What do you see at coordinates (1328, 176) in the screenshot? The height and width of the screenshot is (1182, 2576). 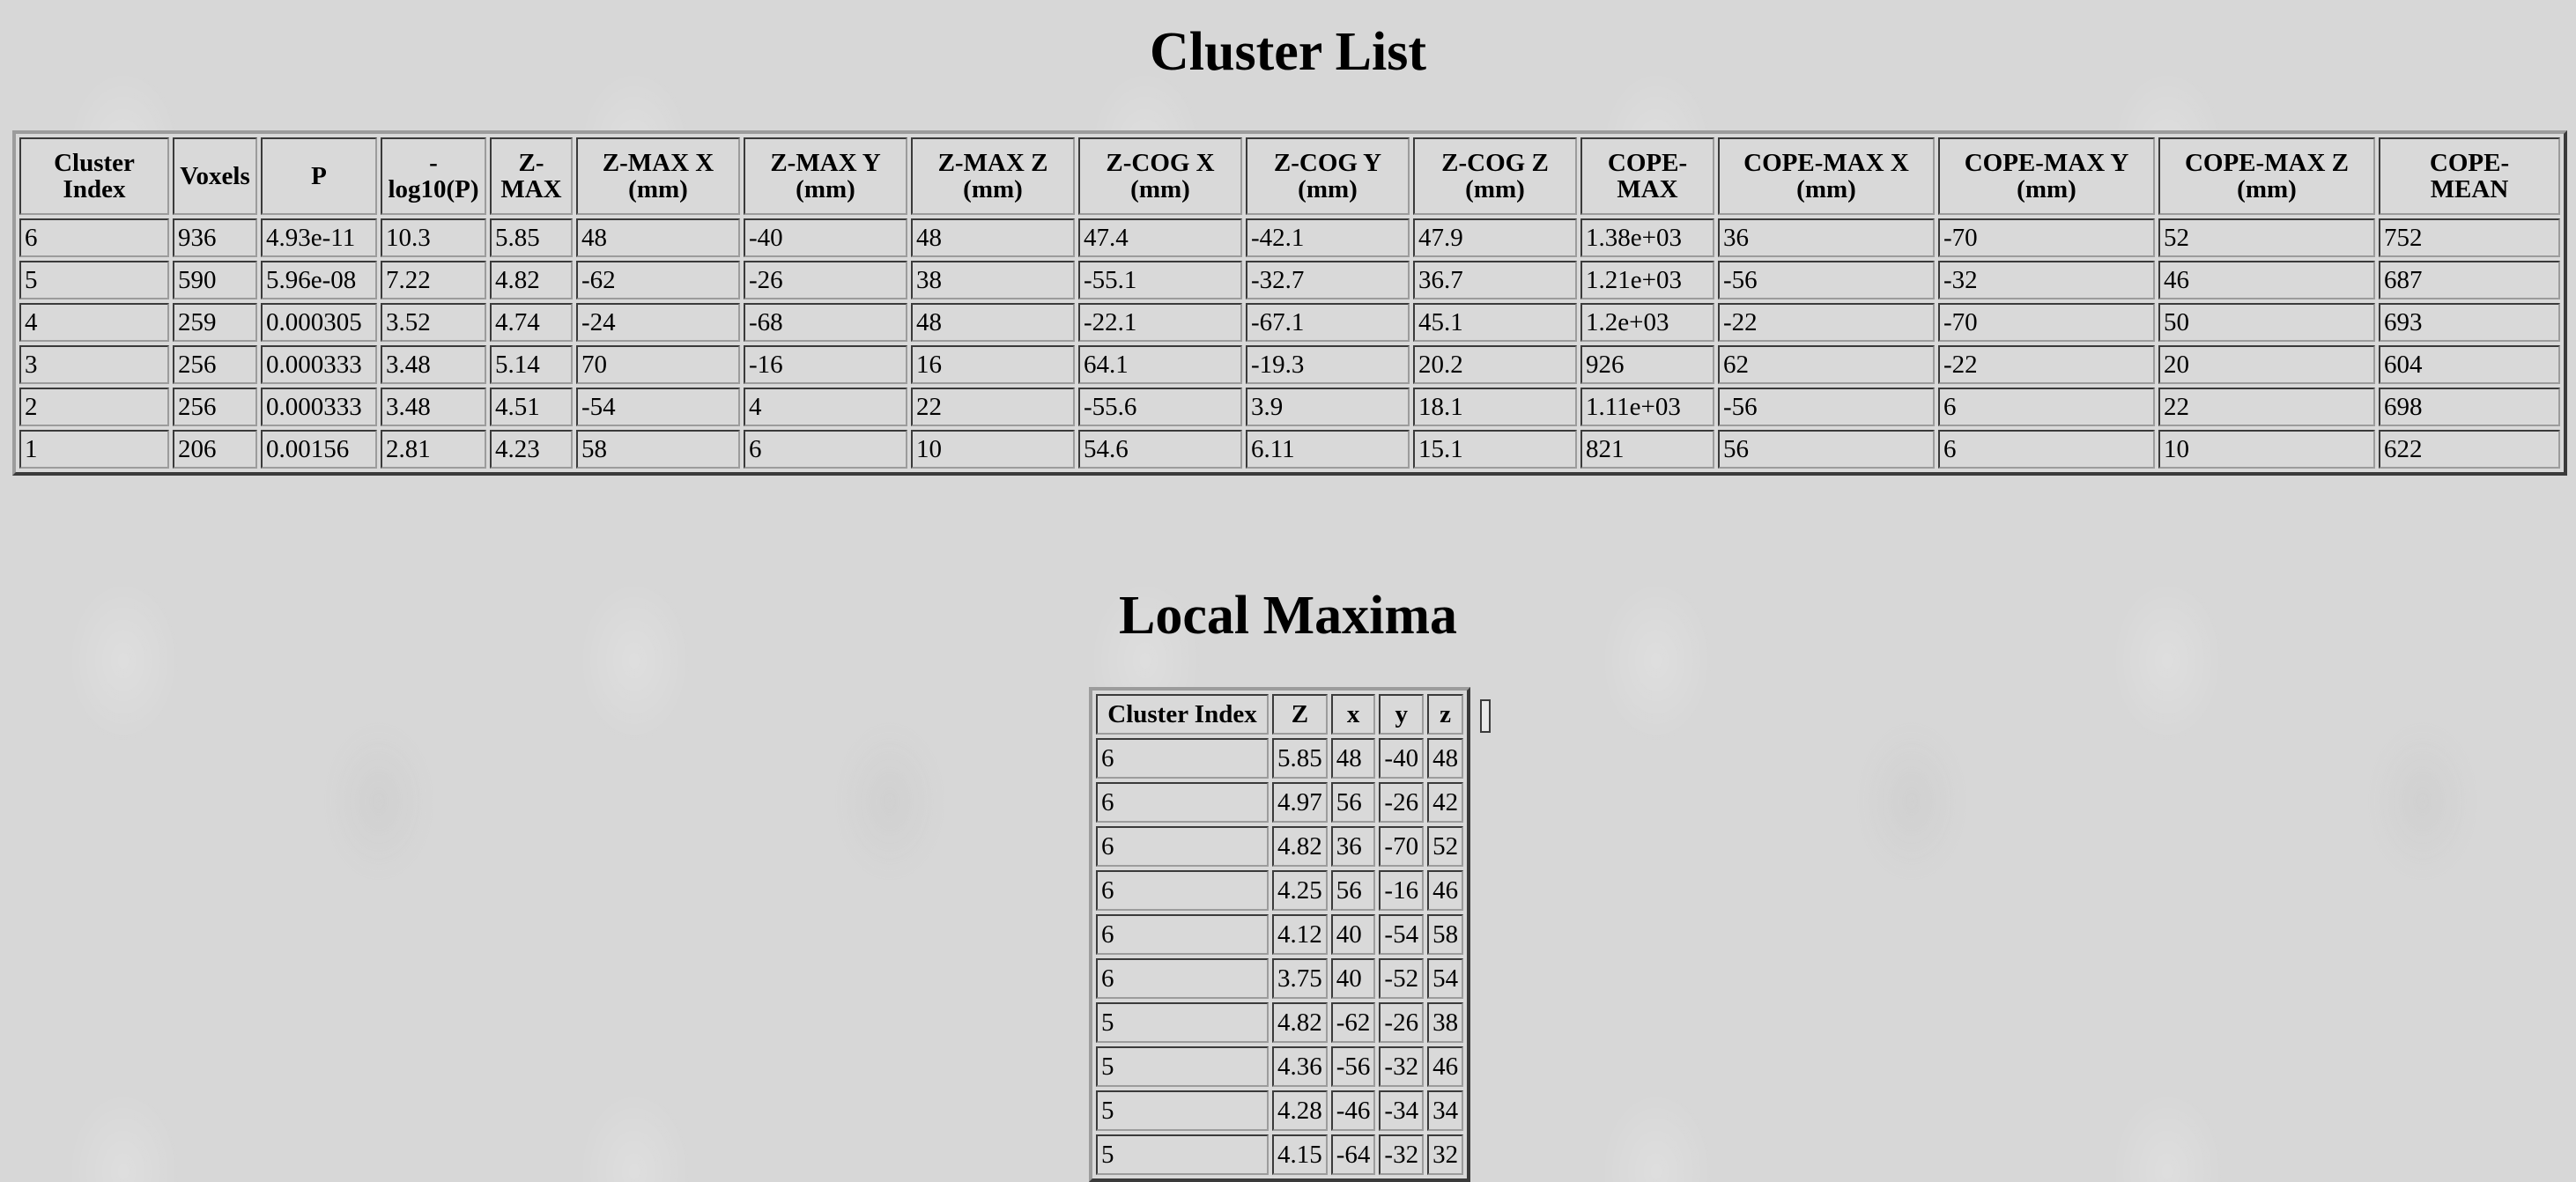 I see `header-z-cog-y: Z-COG Y (mm)` at bounding box center [1328, 176].